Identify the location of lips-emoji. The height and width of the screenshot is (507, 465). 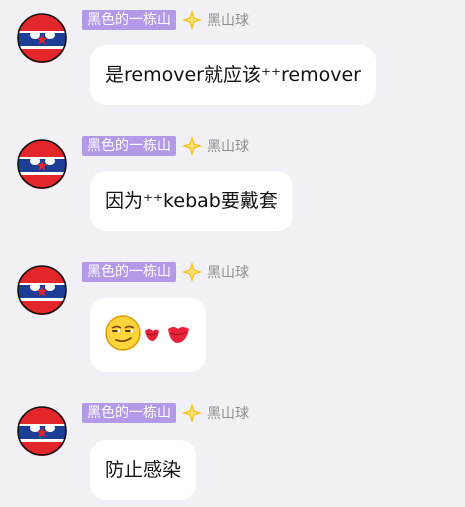
(167, 335).